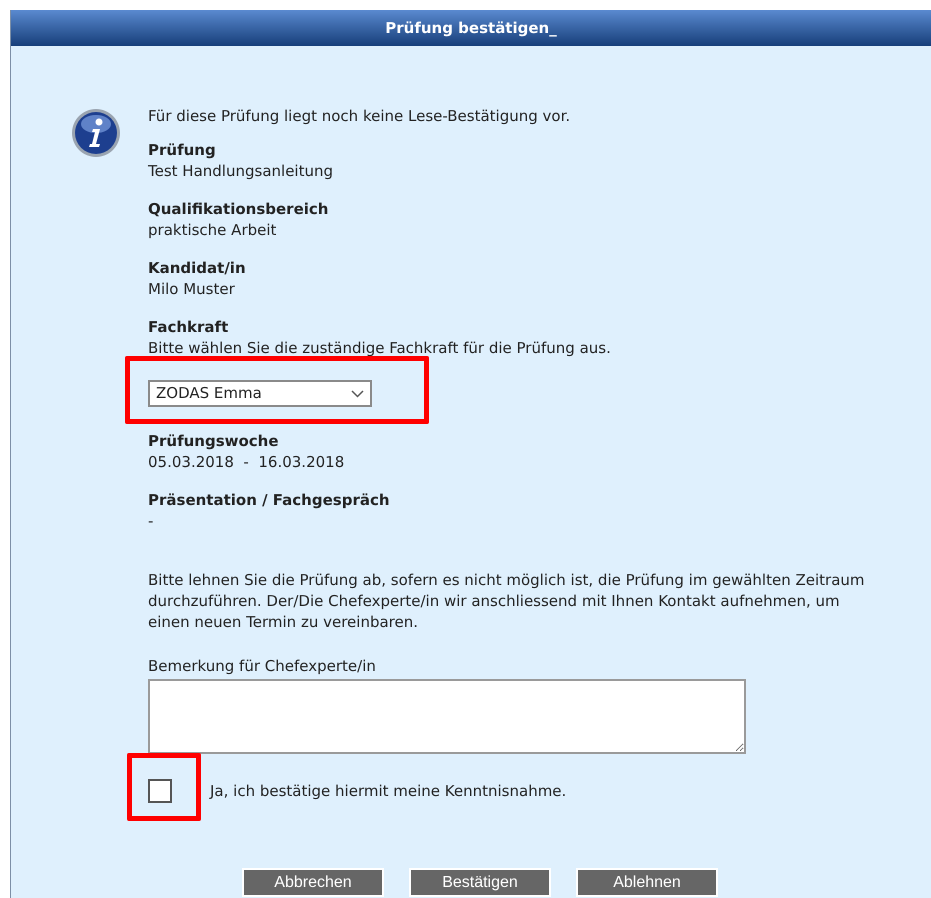  What do you see at coordinates (480, 882) in the screenshot?
I see `dialog-button: Bestätigen` at bounding box center [480, 882].